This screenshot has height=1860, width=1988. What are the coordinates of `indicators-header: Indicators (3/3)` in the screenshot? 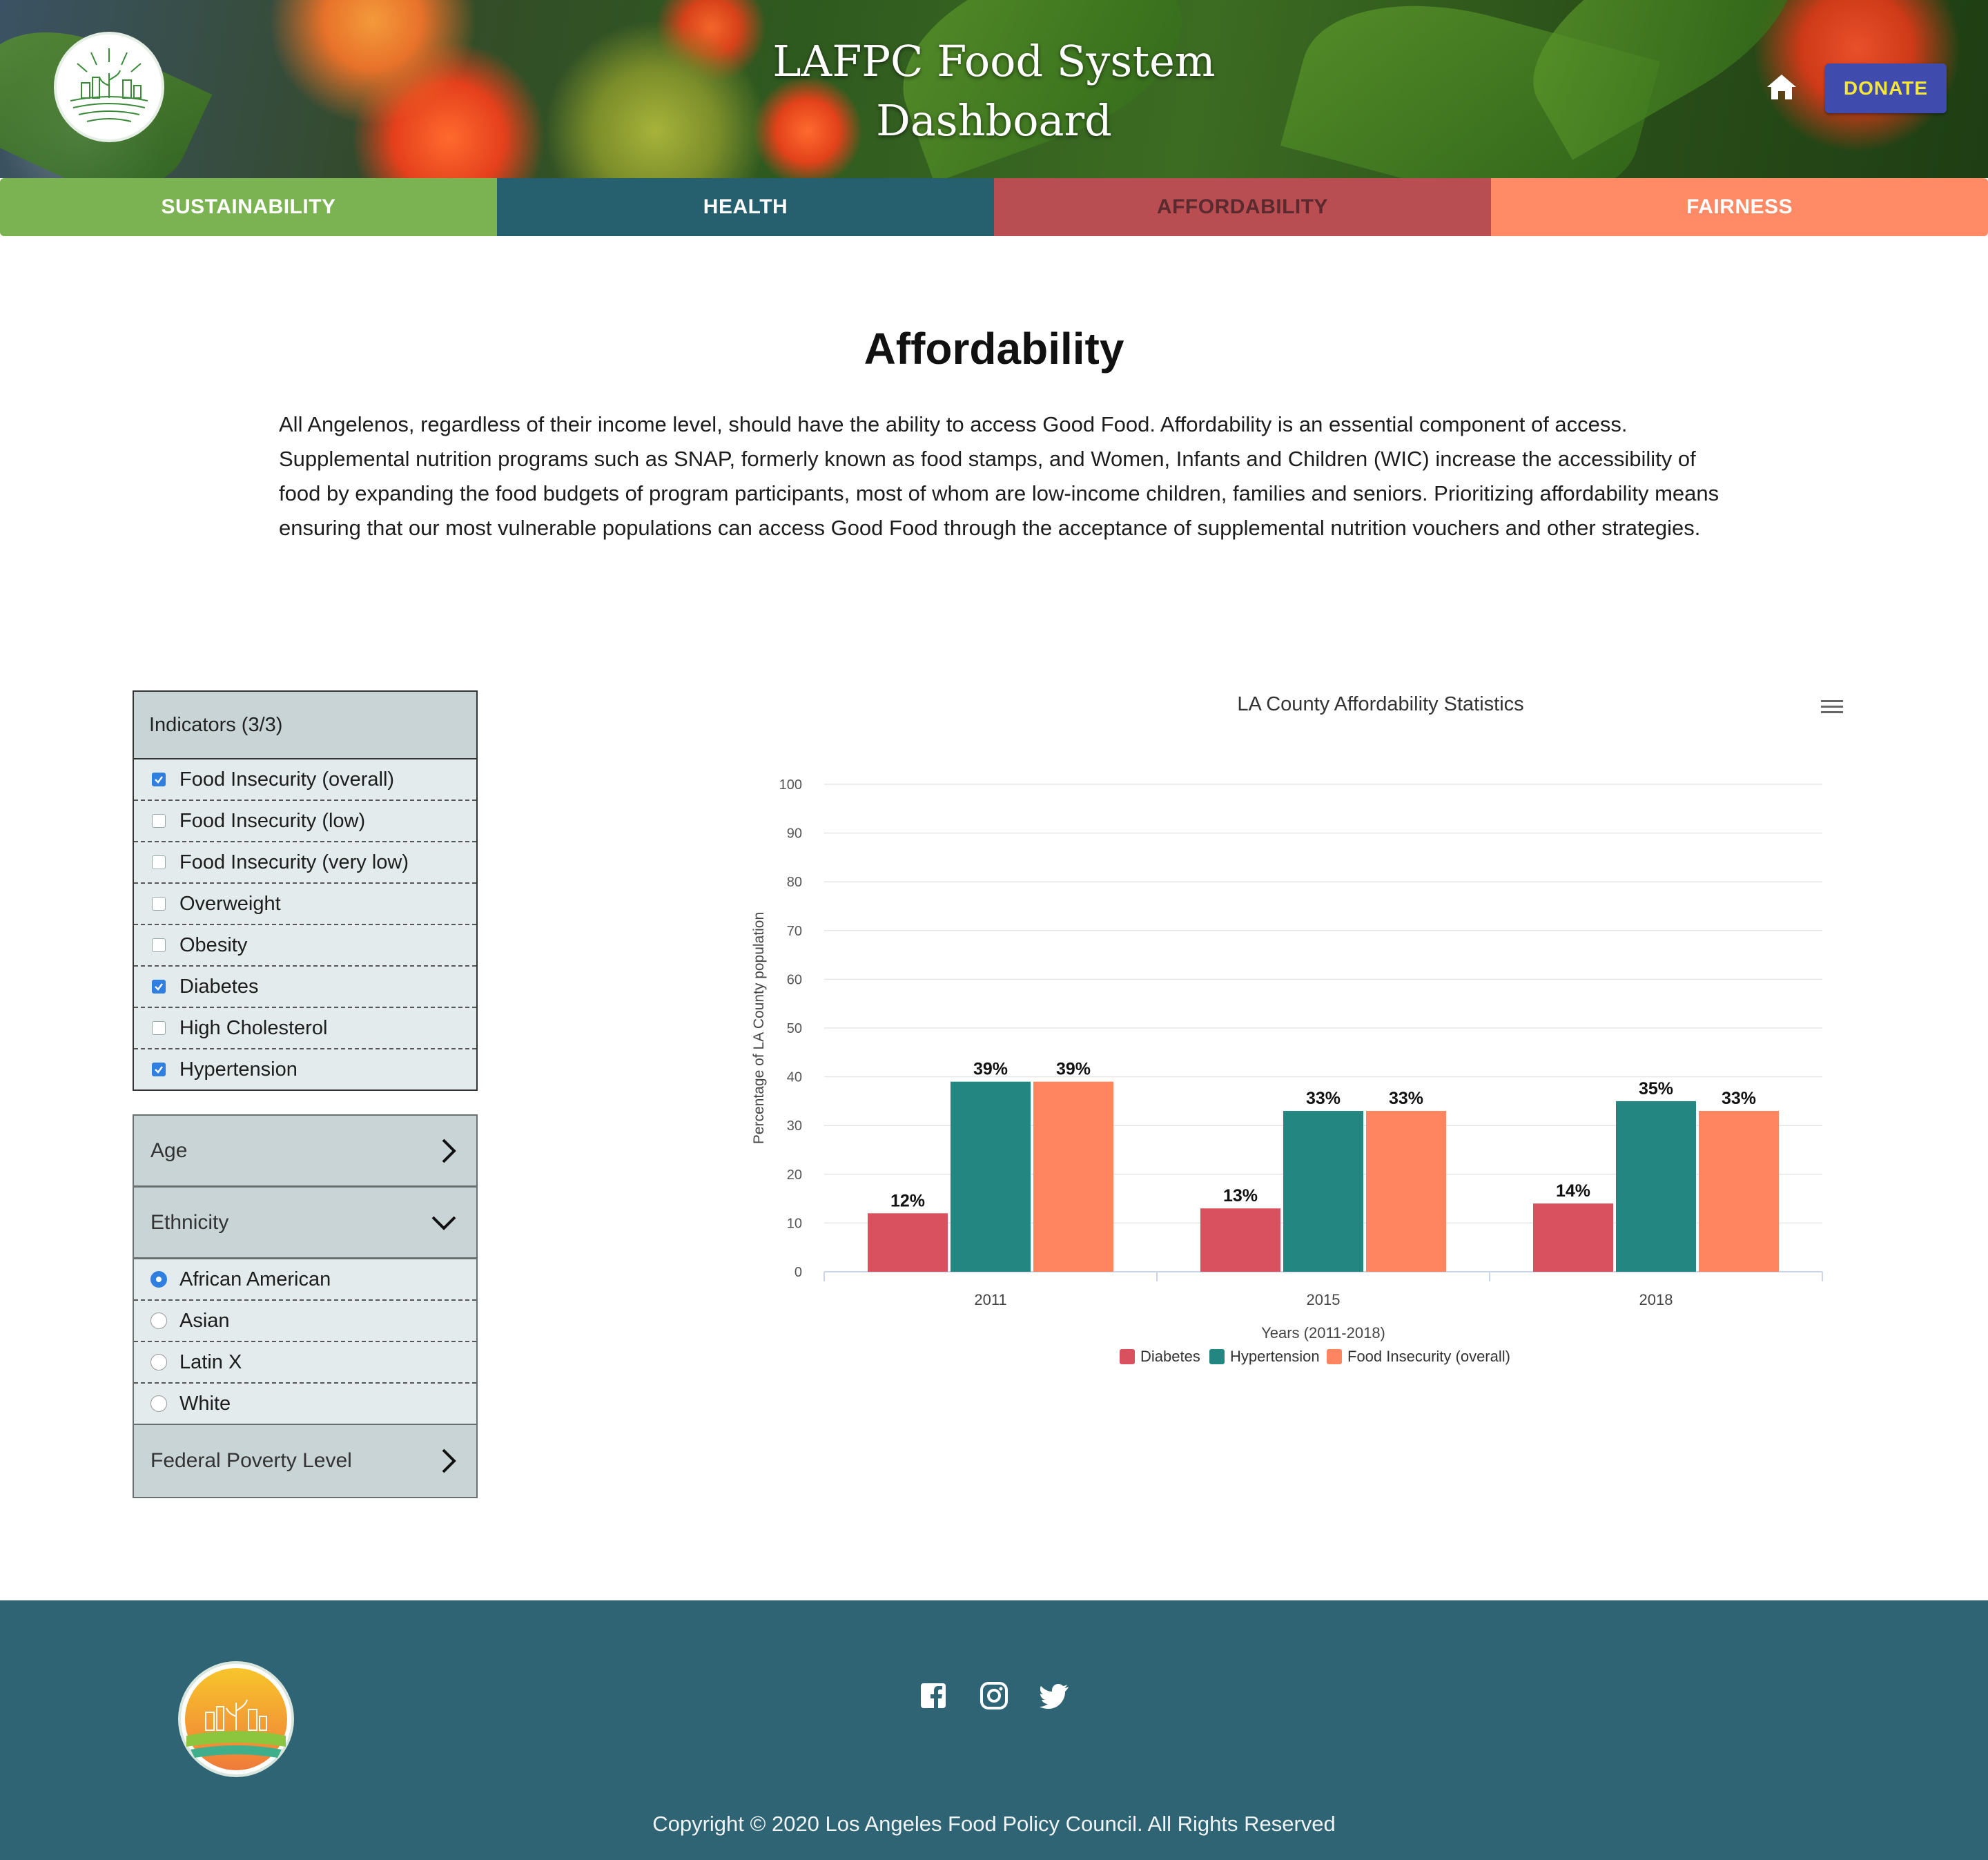 It's located at (305, 726).